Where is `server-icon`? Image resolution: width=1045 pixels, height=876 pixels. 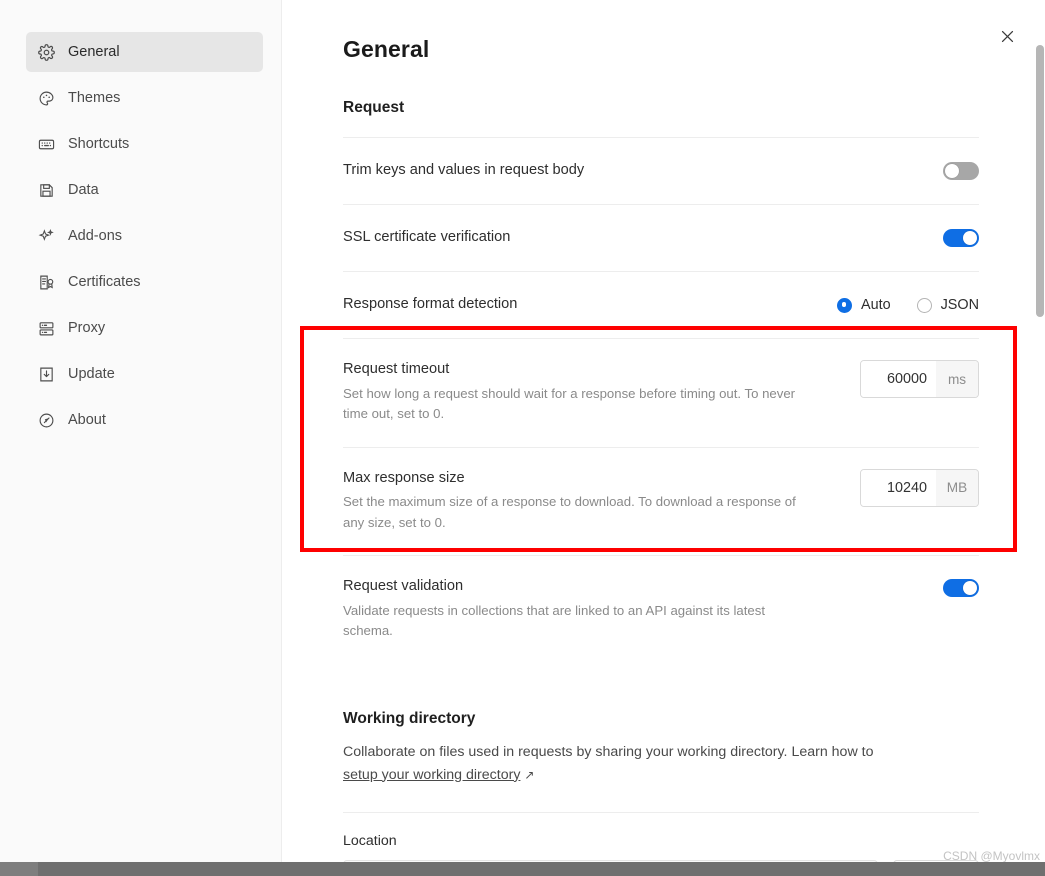 server-icon is located at coordinates (46, 328).